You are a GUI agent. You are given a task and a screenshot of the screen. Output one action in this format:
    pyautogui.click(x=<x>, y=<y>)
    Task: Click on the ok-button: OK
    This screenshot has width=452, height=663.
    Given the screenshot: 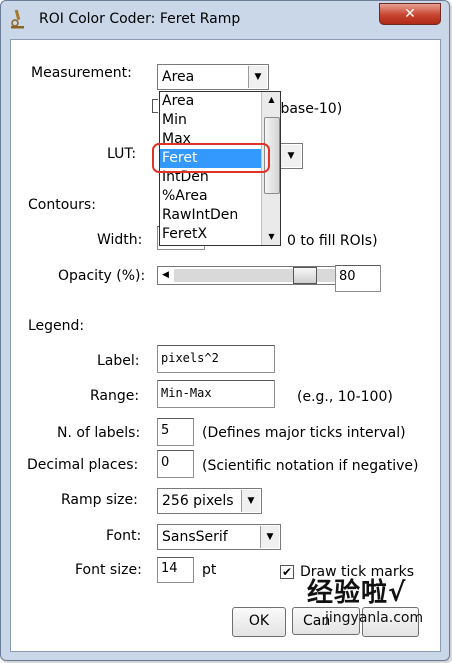 What is the action you would take?
    pyautogui.click(x=259, y=622)
    